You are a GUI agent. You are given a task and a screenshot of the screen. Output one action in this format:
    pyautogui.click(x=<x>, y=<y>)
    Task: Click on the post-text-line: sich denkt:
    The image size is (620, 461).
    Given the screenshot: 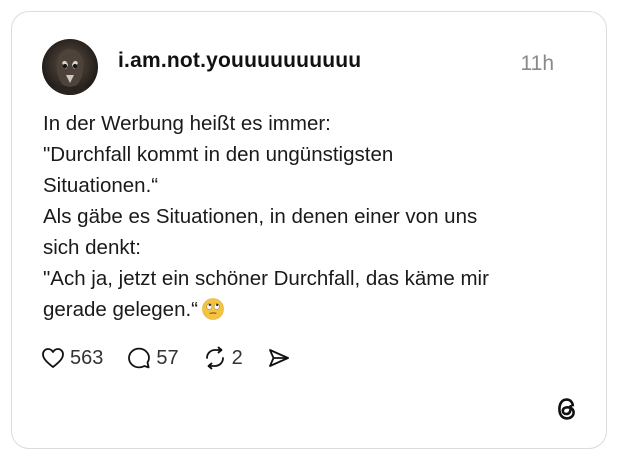 What is the action you would take?
    pyautogui.click(x=92, y=247)
    